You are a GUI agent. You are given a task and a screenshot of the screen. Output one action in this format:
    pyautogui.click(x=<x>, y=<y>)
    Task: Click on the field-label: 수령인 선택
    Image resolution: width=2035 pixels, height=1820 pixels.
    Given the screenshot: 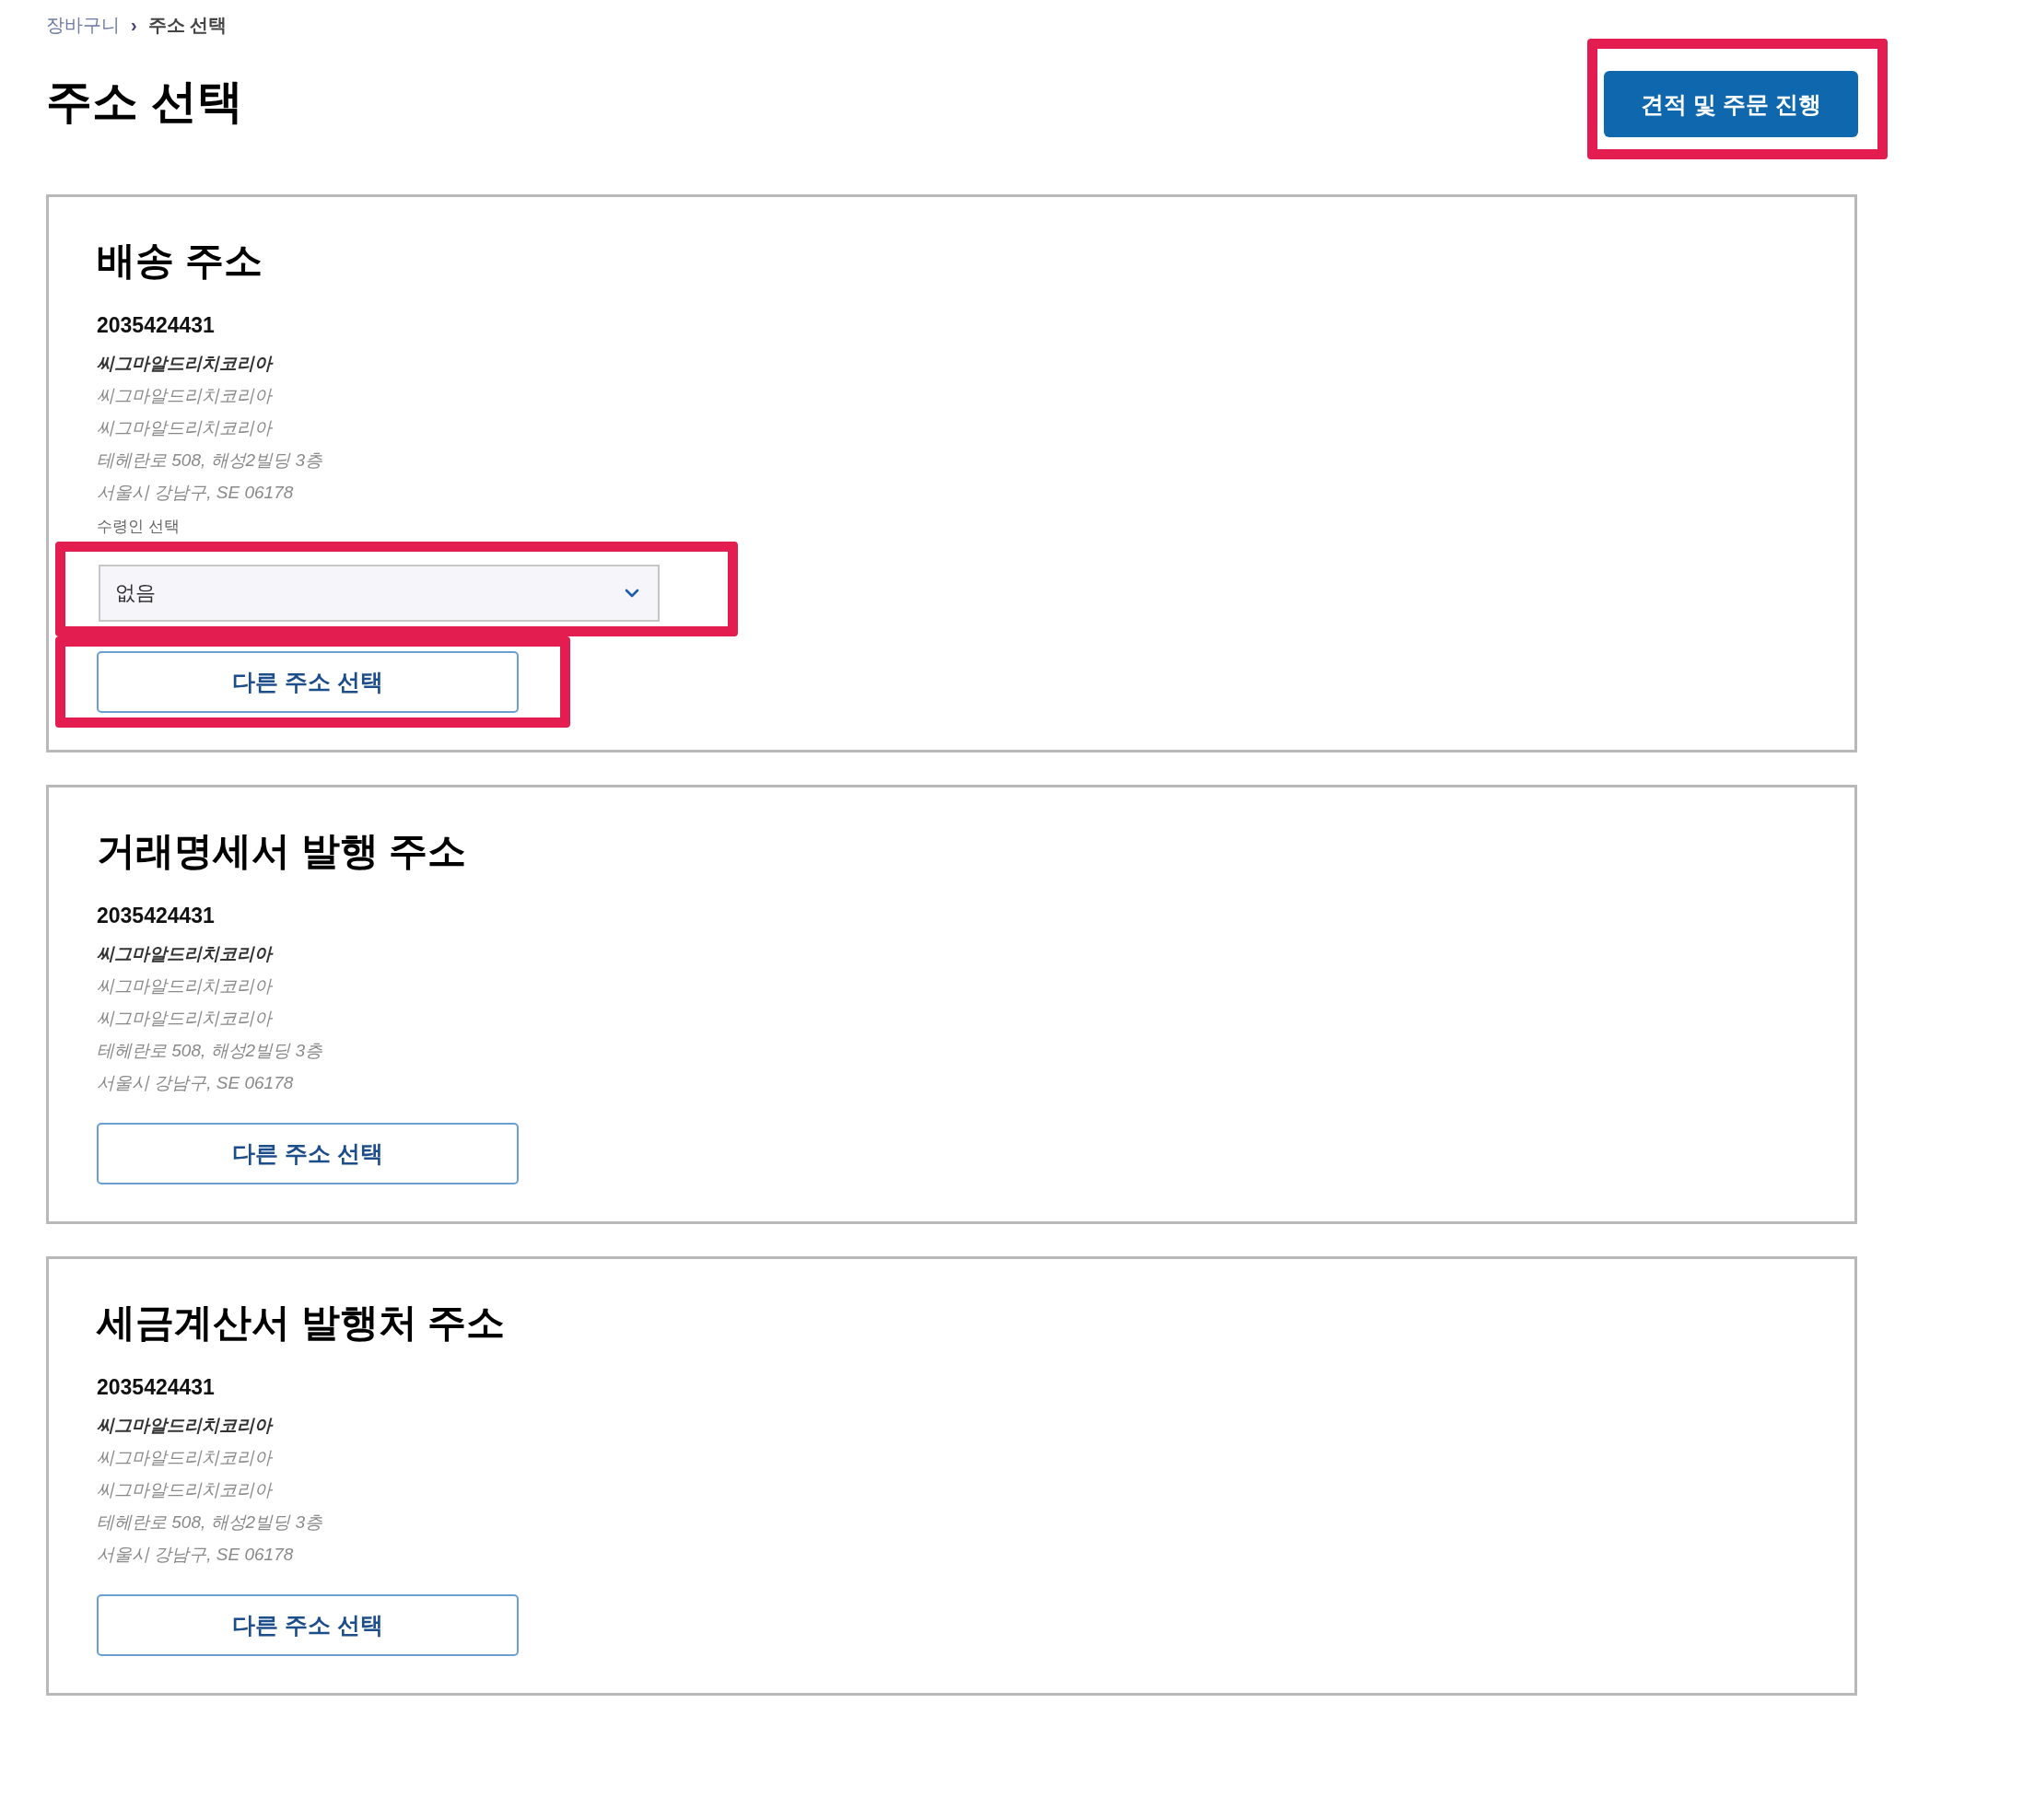 What is the action you would take?
    pyautogui.click(x=138, y=527)
    